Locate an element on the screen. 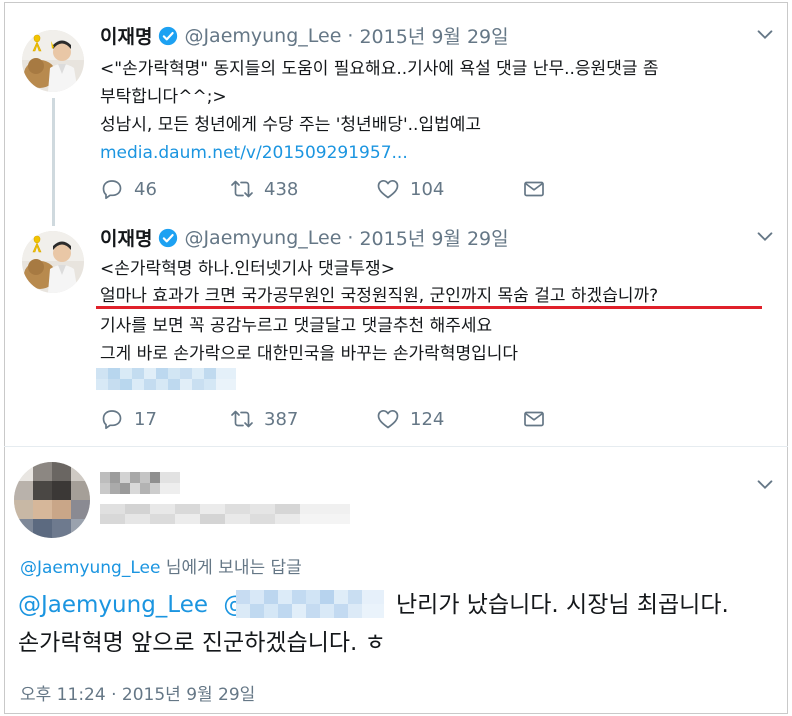  pixelated-display-name is located at coordinates (140, 483).